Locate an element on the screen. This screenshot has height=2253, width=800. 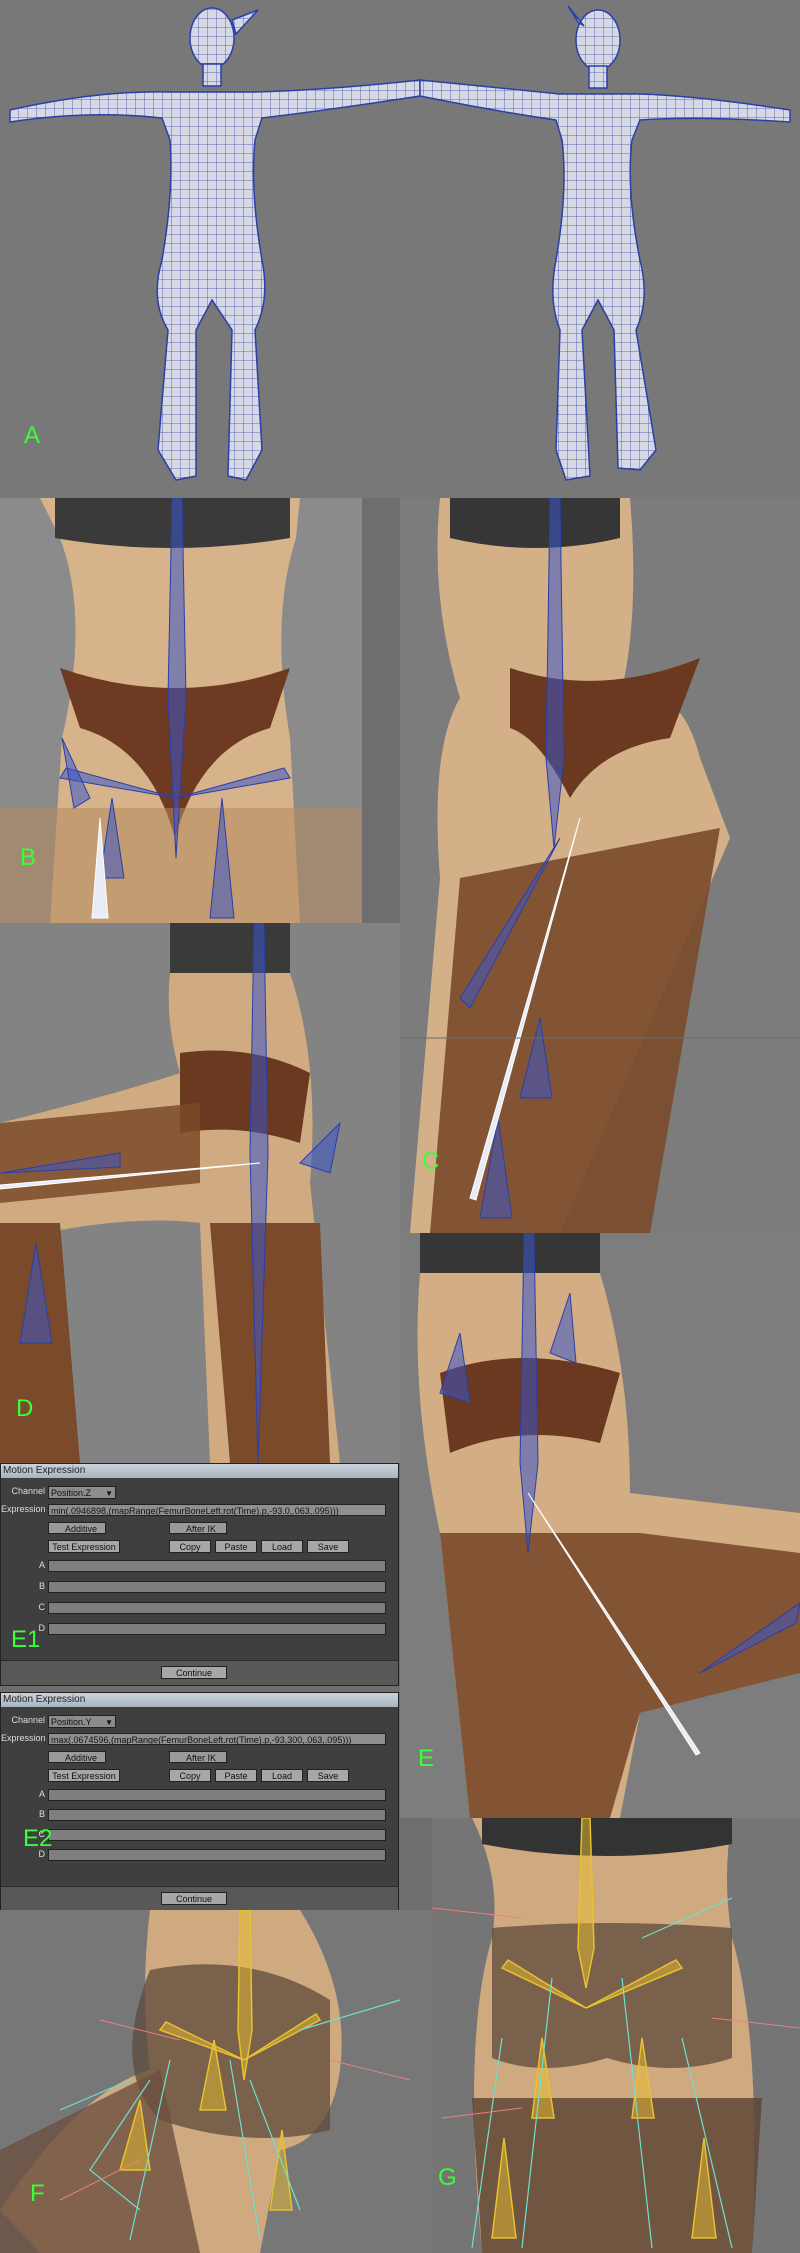
panel-b-hip-front: B is located at coordinates (181, 710).